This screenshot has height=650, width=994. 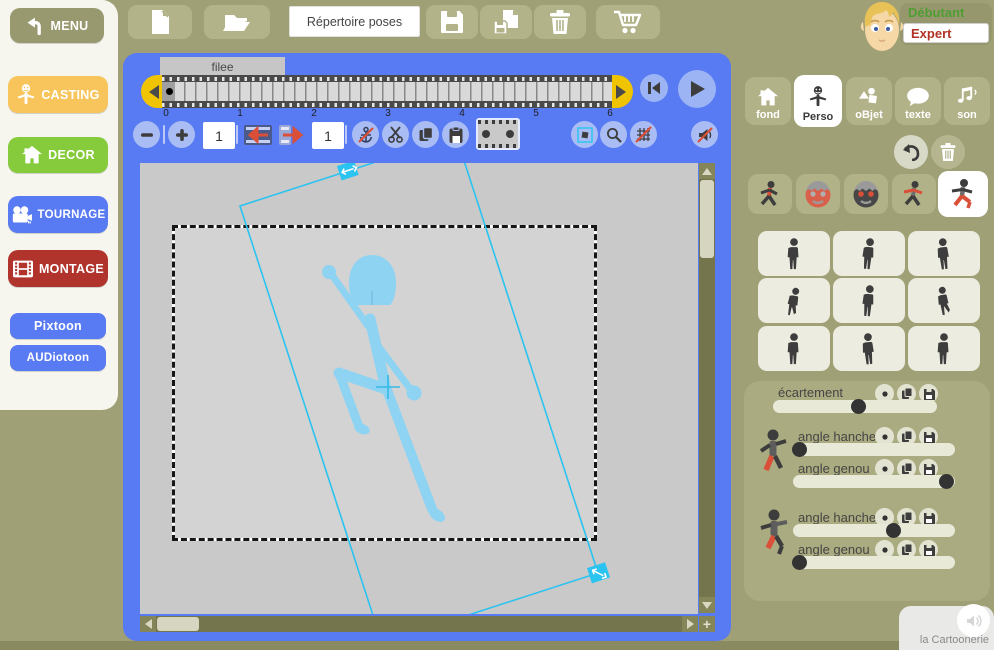 What do you see at coordinates (967, 101) in the screenshot?
I see `tab-son: son` at bounding box center [967, 101].